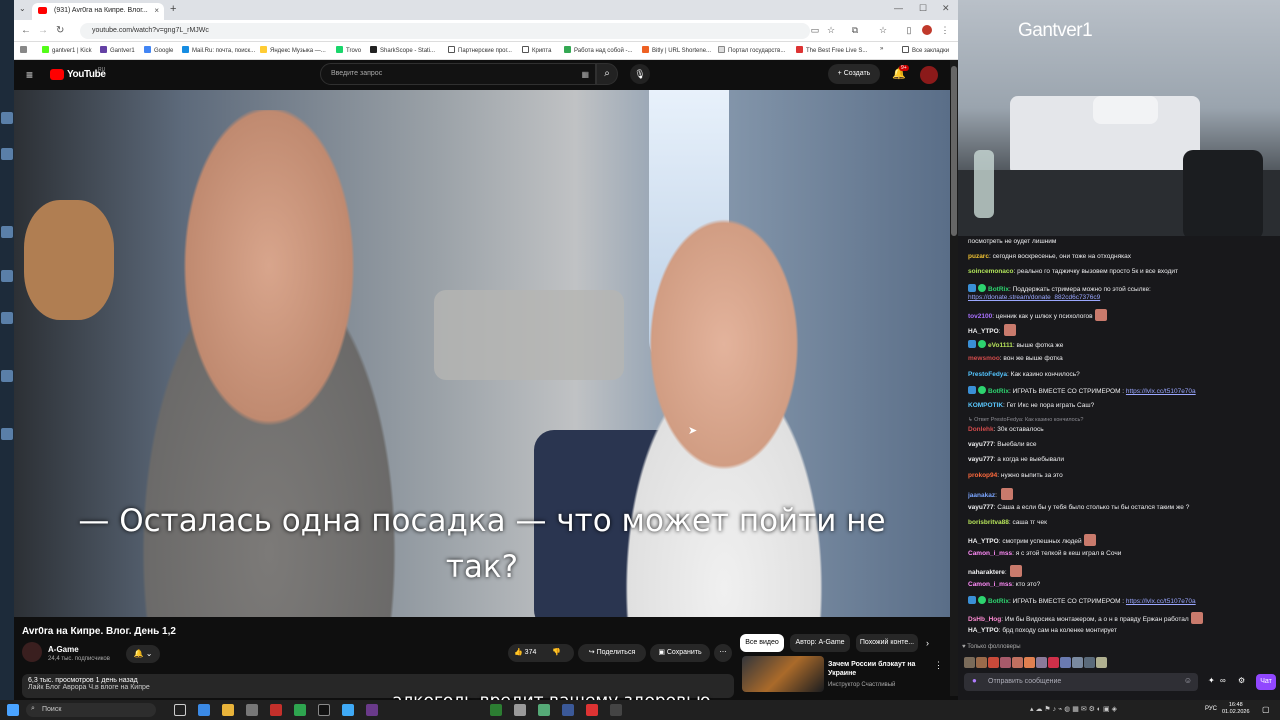 This screenshot has height=720, width=1280. I want to click on chat-username: KOMPOTIK, so click(985, 405).